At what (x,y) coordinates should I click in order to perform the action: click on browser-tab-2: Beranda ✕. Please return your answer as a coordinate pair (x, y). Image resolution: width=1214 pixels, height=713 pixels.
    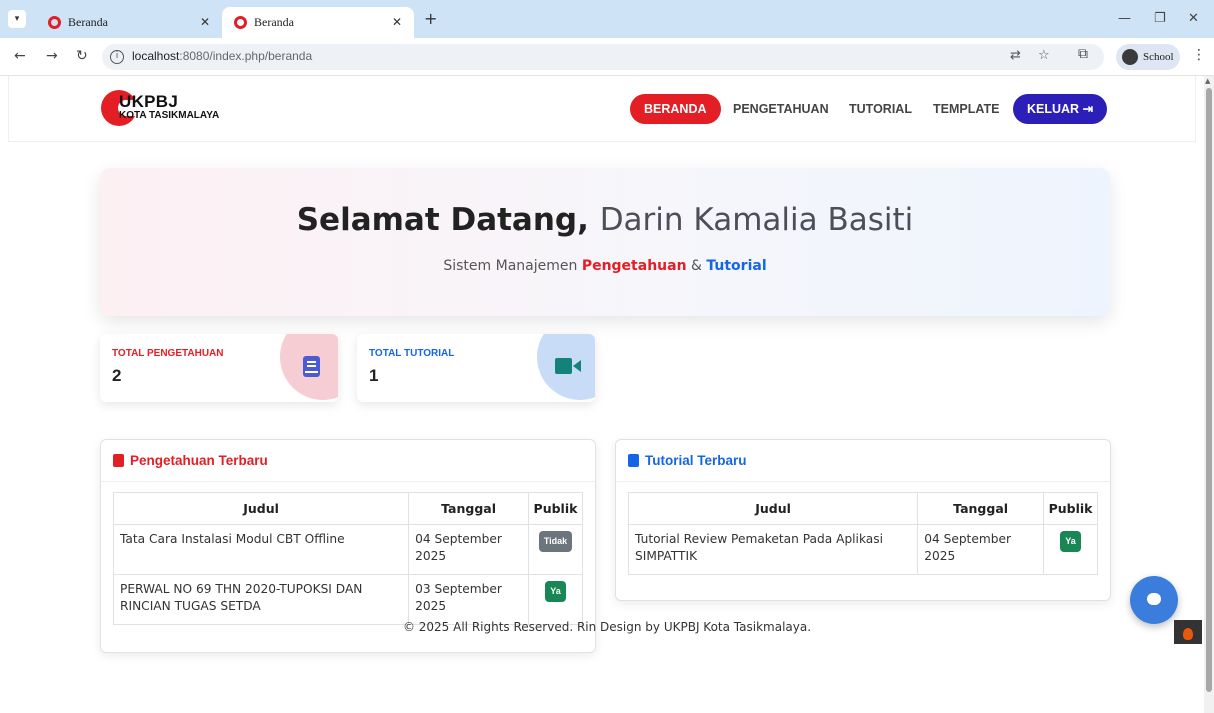
    Looking at the image, I should click on (318, 22).